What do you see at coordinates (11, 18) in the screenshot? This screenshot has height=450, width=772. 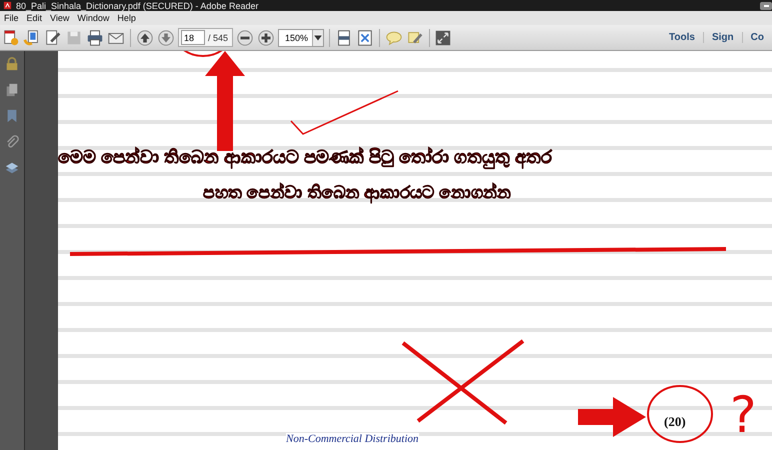 I see `menu-item: File` at bounding box center [11, 18].